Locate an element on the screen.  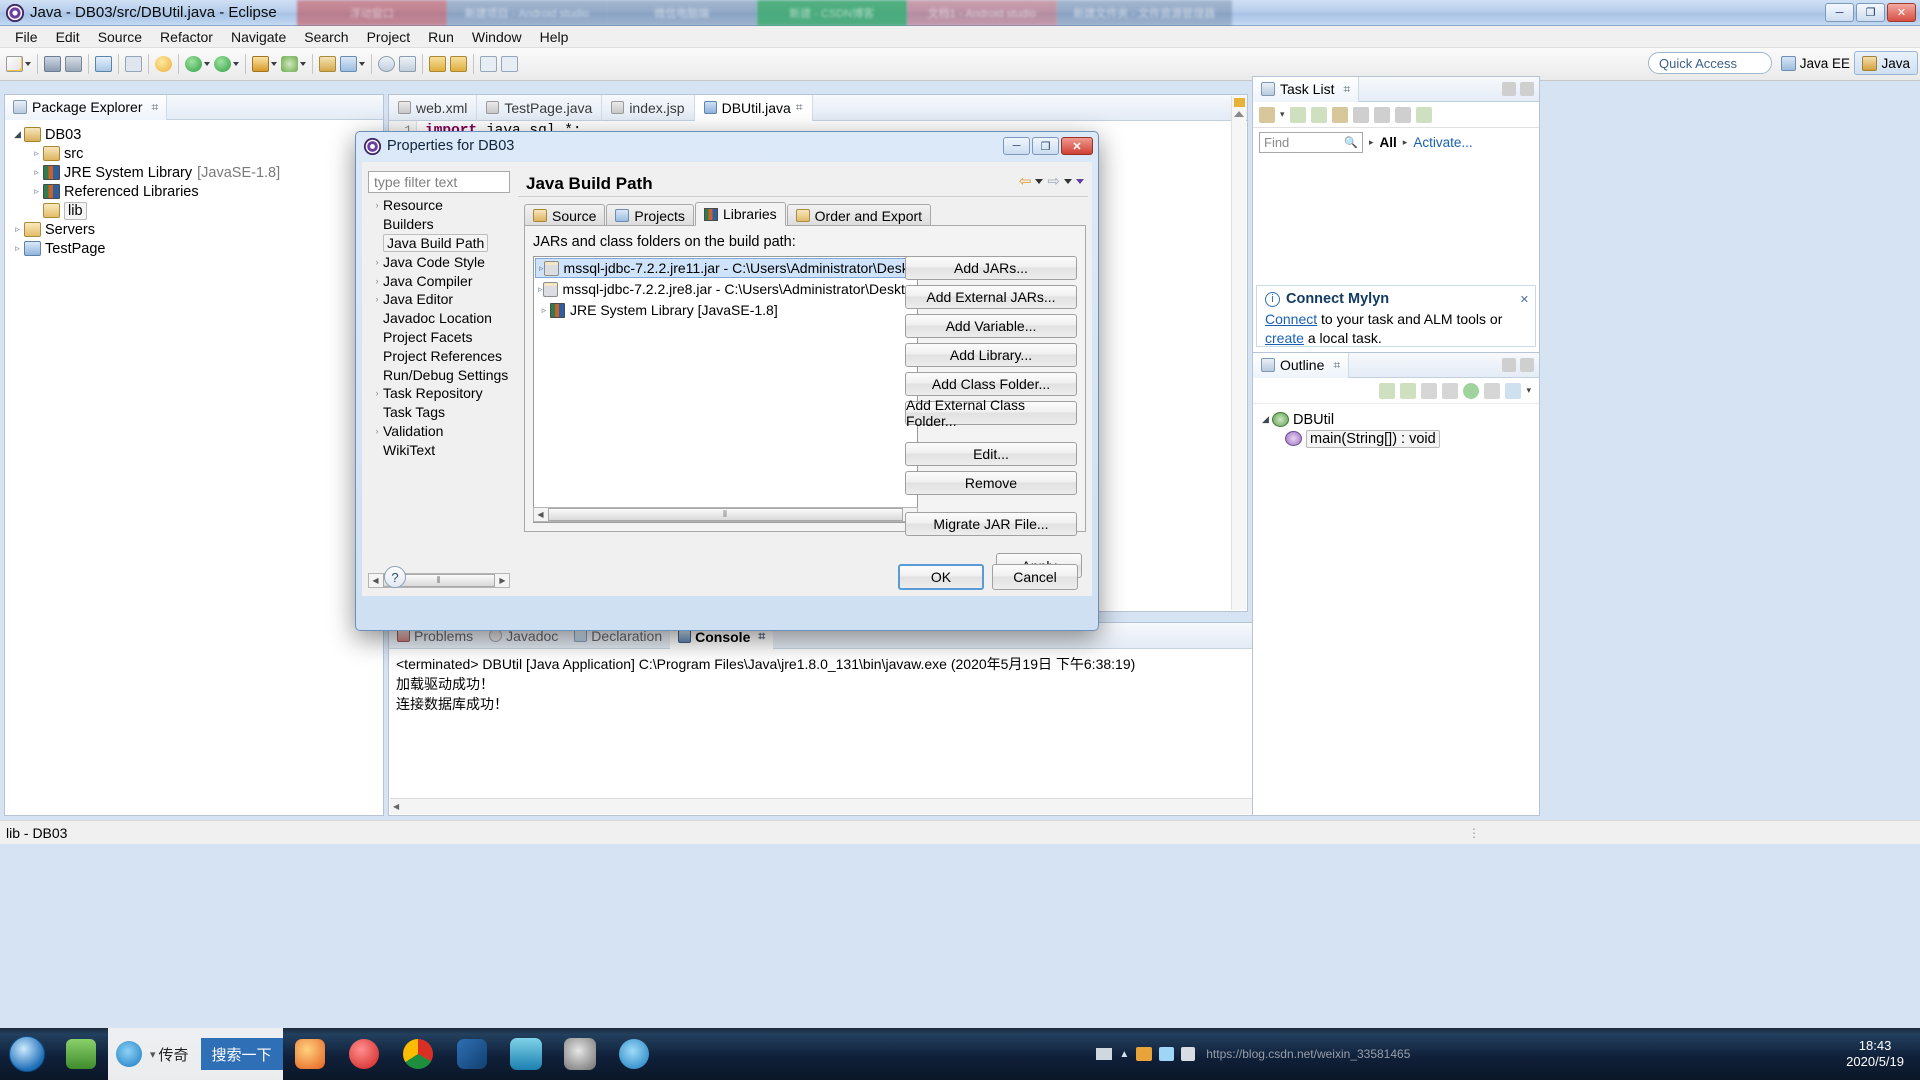
new-package-button is located at coordinates (327, 64).